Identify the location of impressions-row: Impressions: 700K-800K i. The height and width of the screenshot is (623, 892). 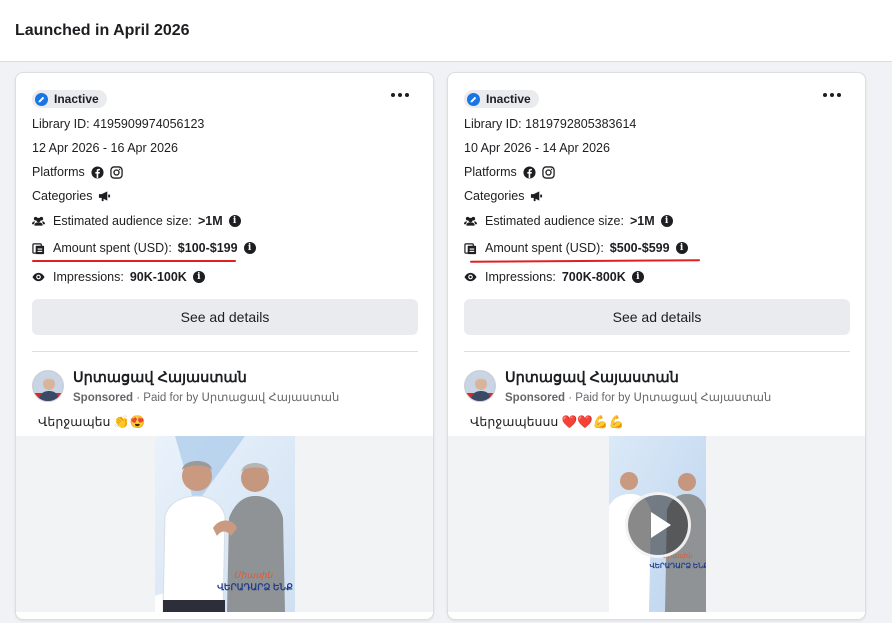
(554, 277).